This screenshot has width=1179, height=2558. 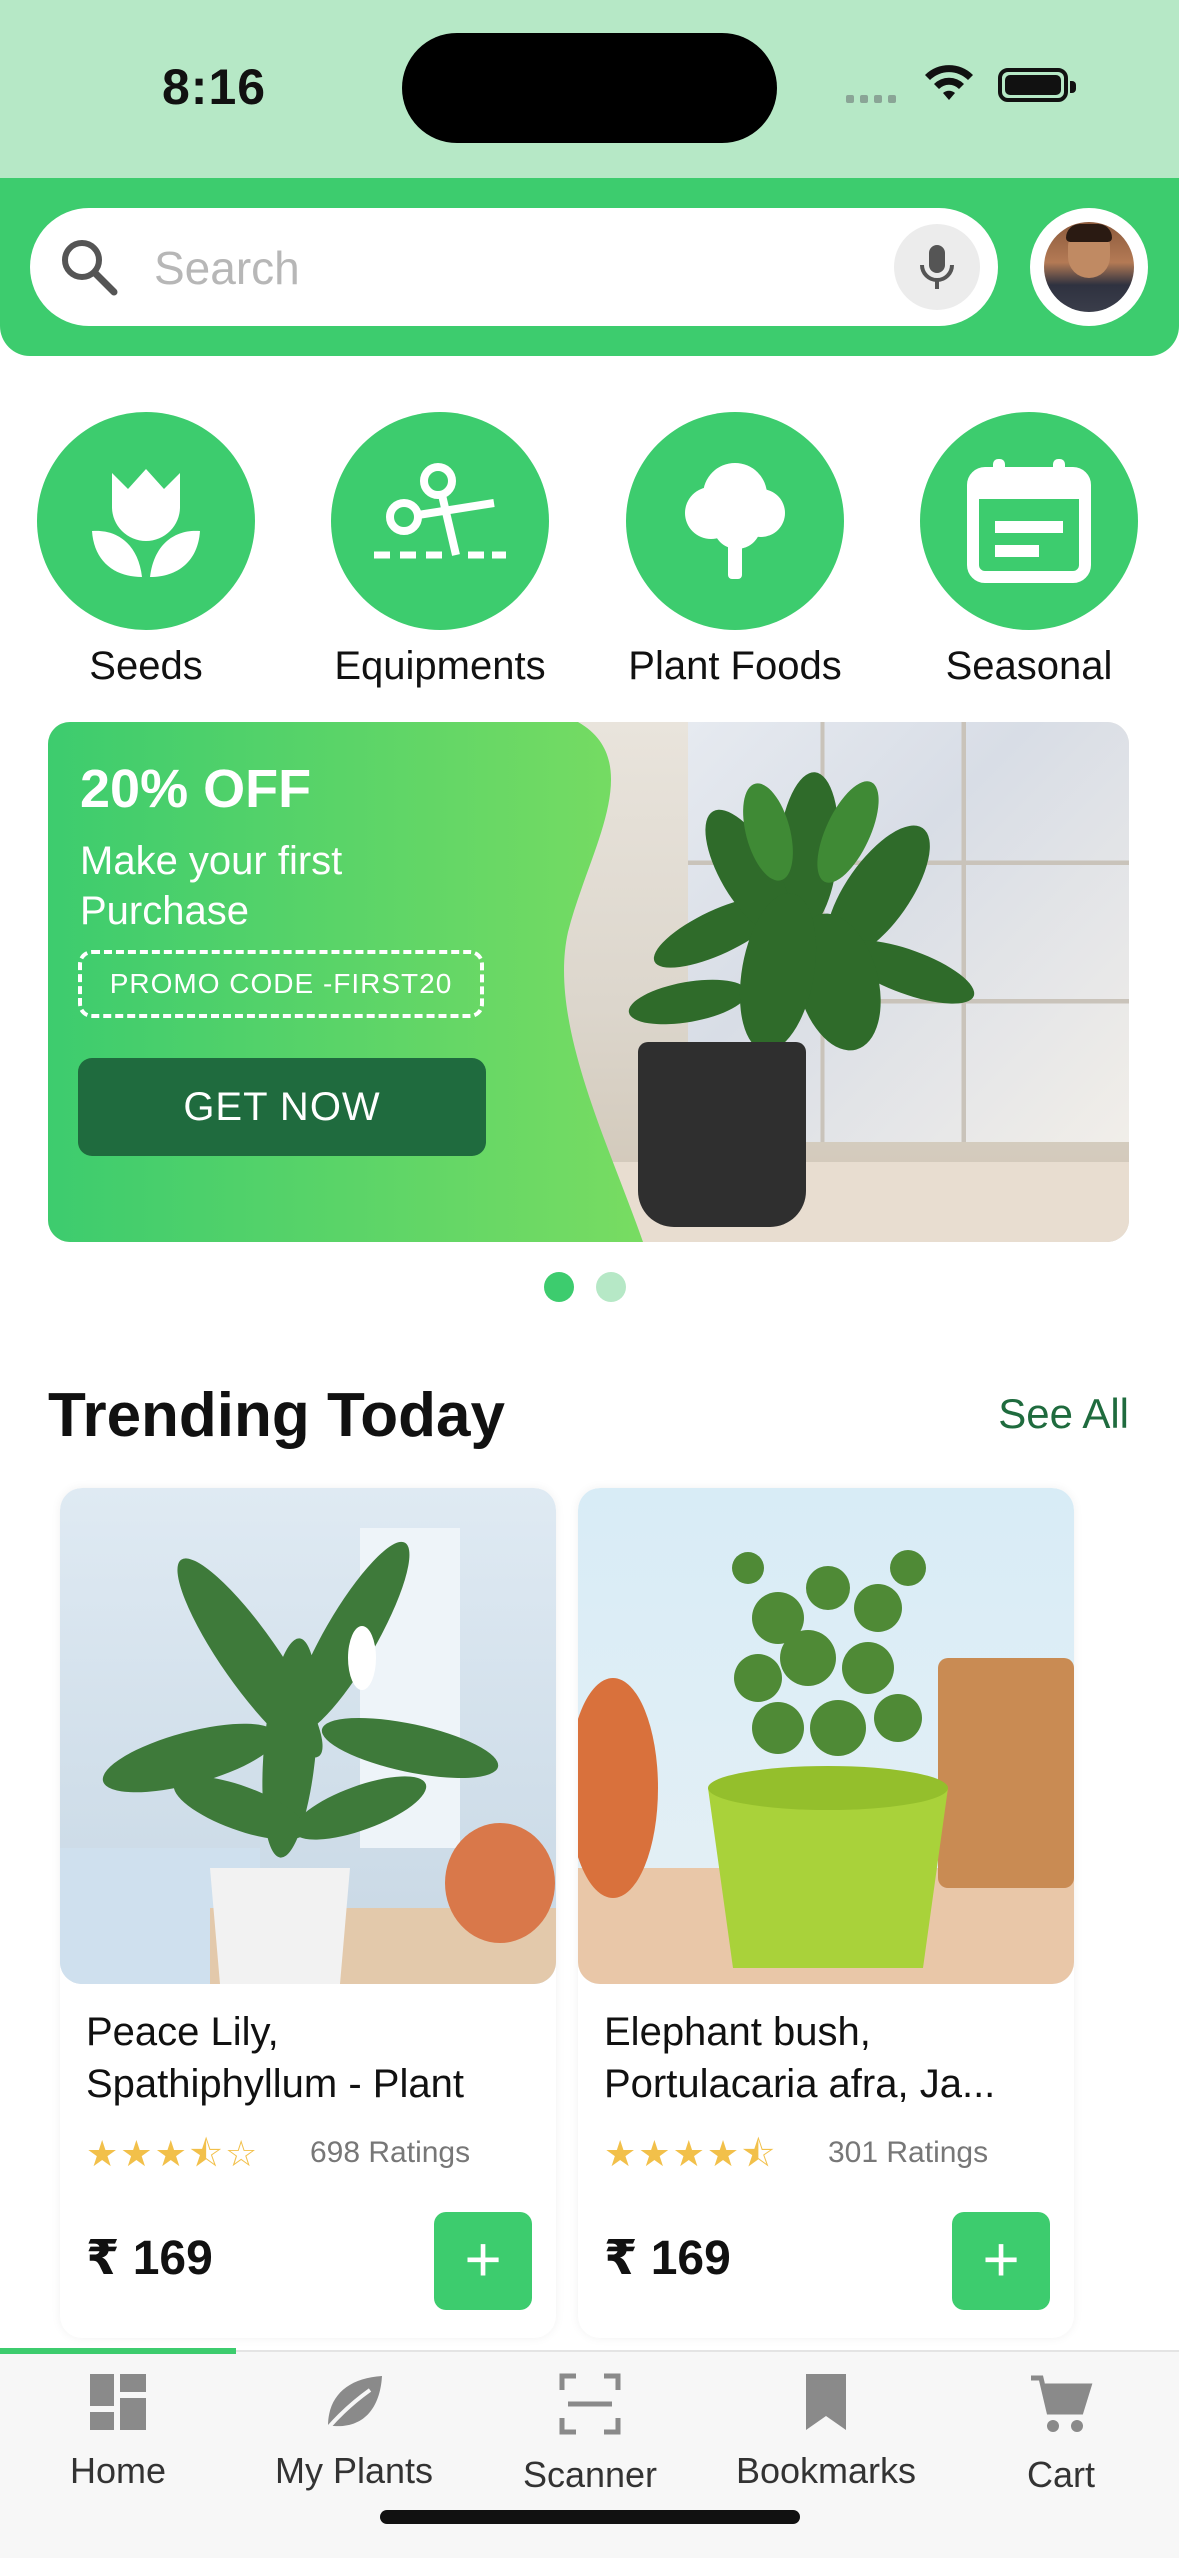 I want to click on status-bar: 8:16, so click(x=589, y=89).